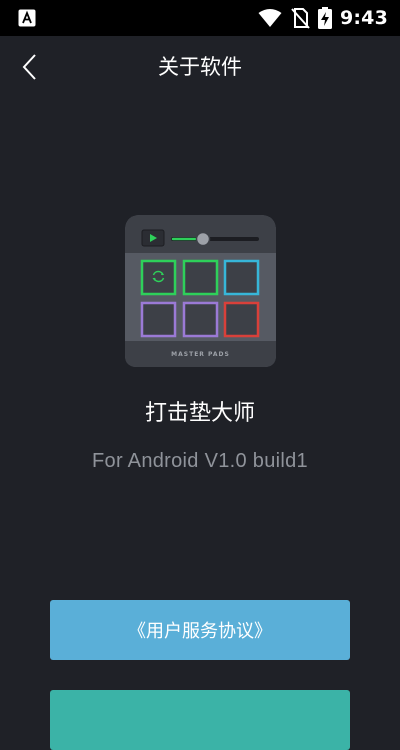  I want to click on font-a-icon, so click(27, 18).